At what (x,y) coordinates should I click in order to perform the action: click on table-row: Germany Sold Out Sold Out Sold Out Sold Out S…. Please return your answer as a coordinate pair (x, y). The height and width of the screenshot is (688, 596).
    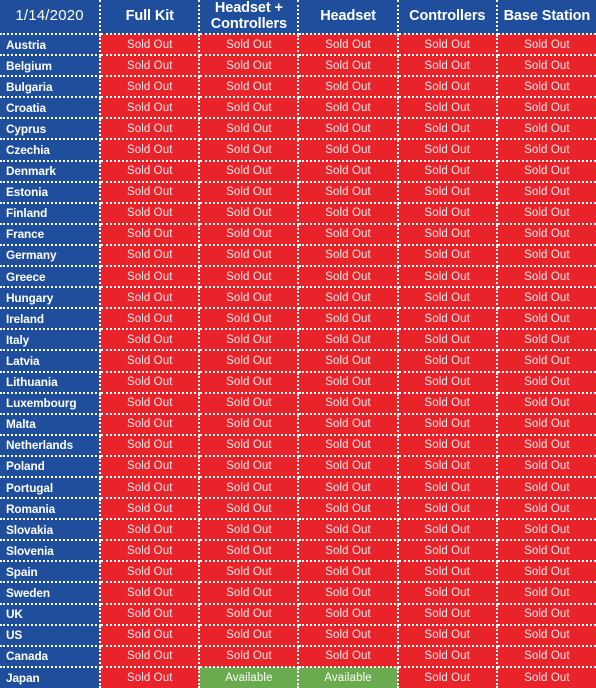
    Looking at the image, I should click on (298, 256).